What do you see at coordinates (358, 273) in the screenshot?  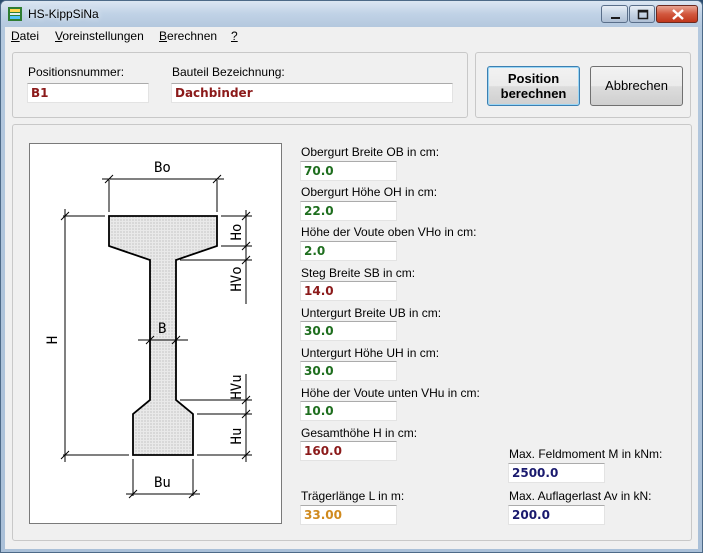 I see `web-width-label: Steg Breite SB in cm:` at bounding box center [358, 273].